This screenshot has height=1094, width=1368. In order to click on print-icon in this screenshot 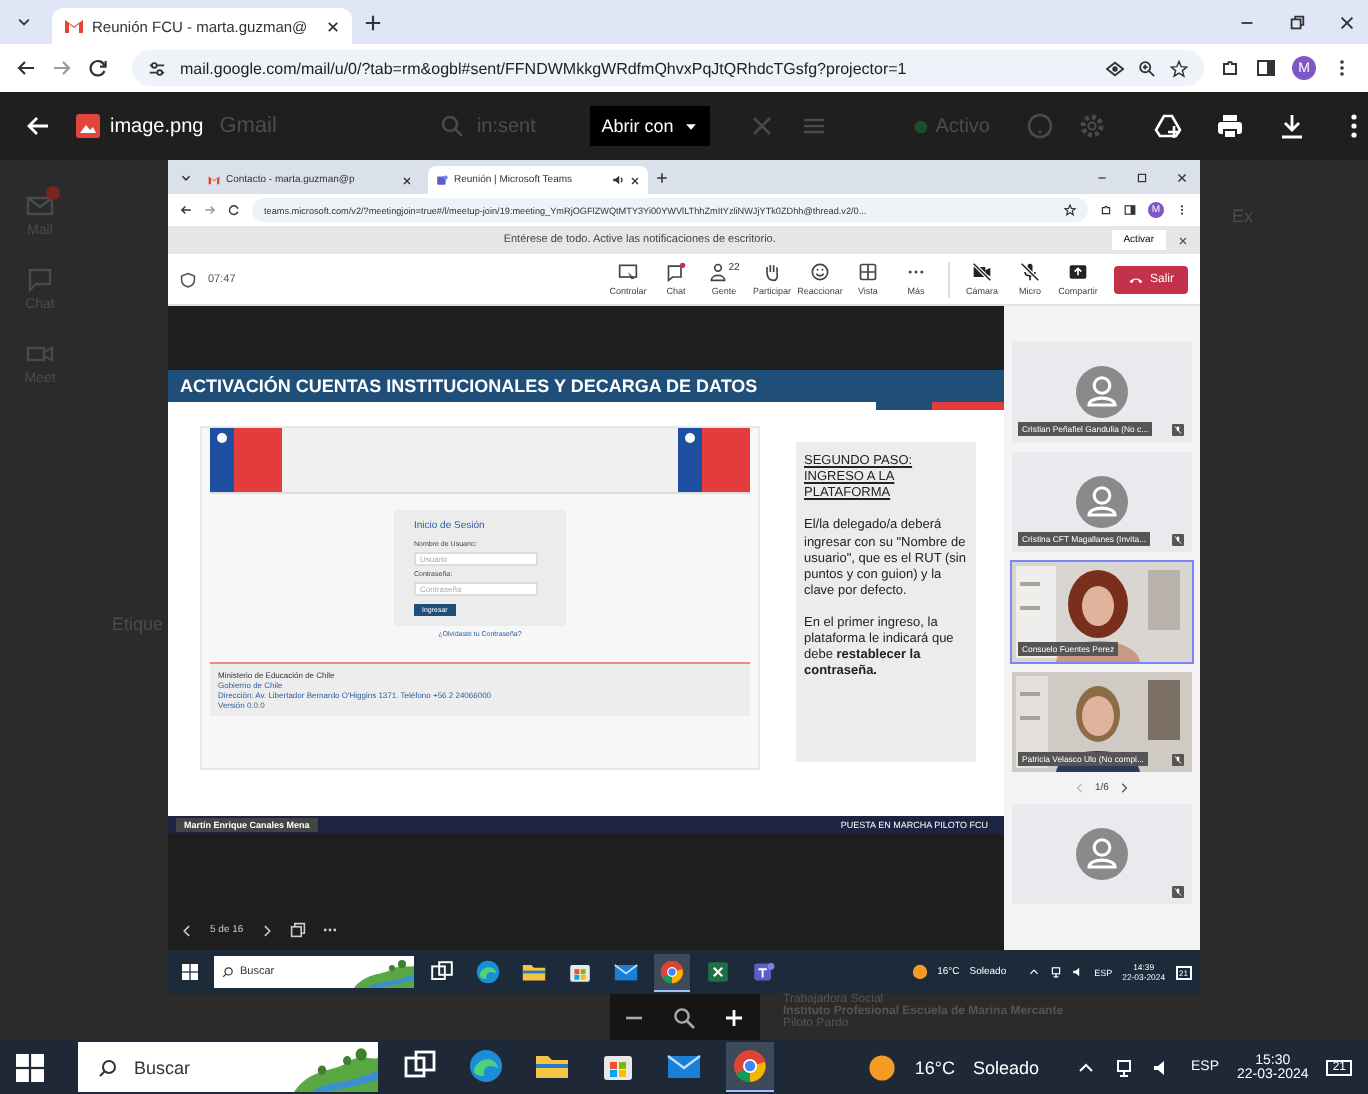, I will do `click(1230, 126)`.